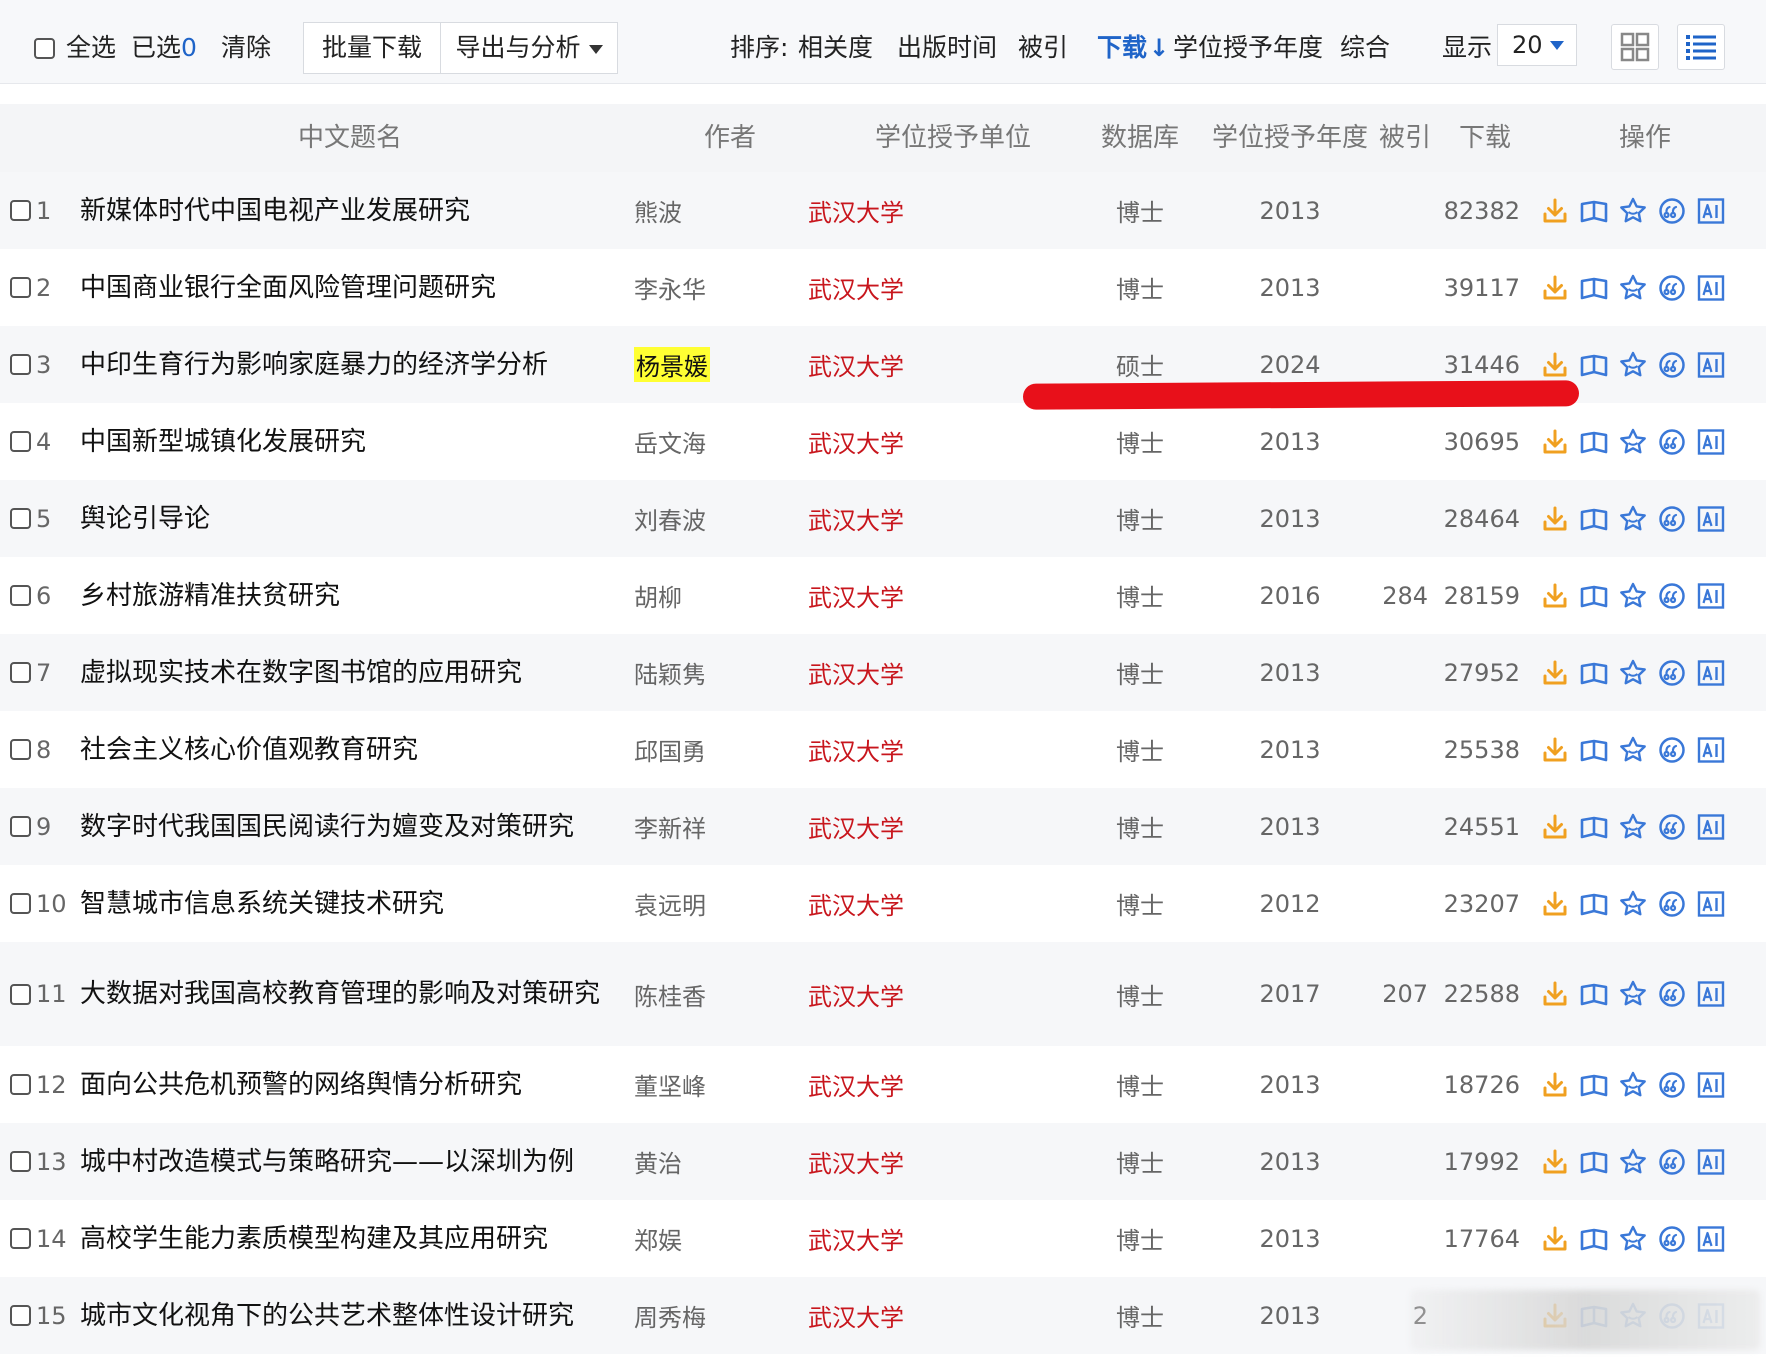 This screenshot has height=1371, width=1766. Describe the element at coordinates (91, 42) in the screenshot. I see `select-all-label: 全选` at that location.